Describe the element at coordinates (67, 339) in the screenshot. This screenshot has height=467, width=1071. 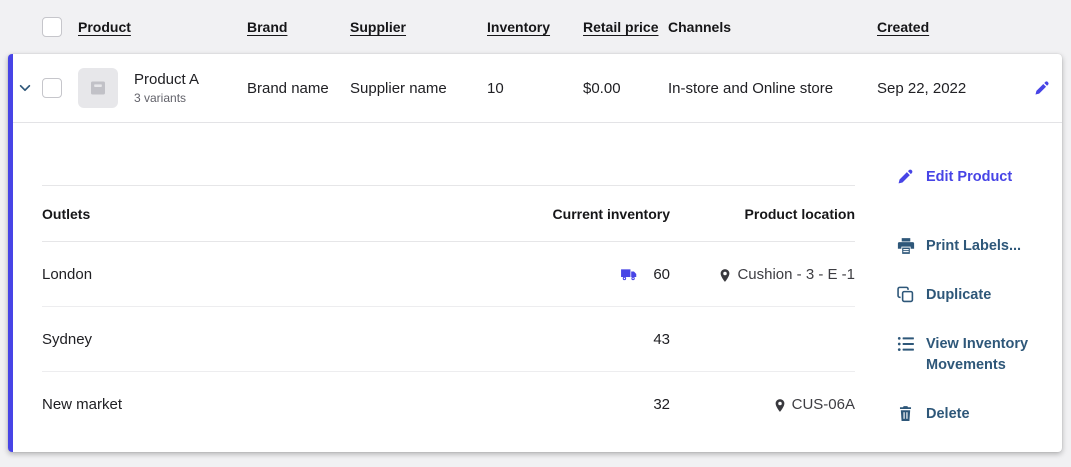
I see `outlet-name: Sydney` at that location.